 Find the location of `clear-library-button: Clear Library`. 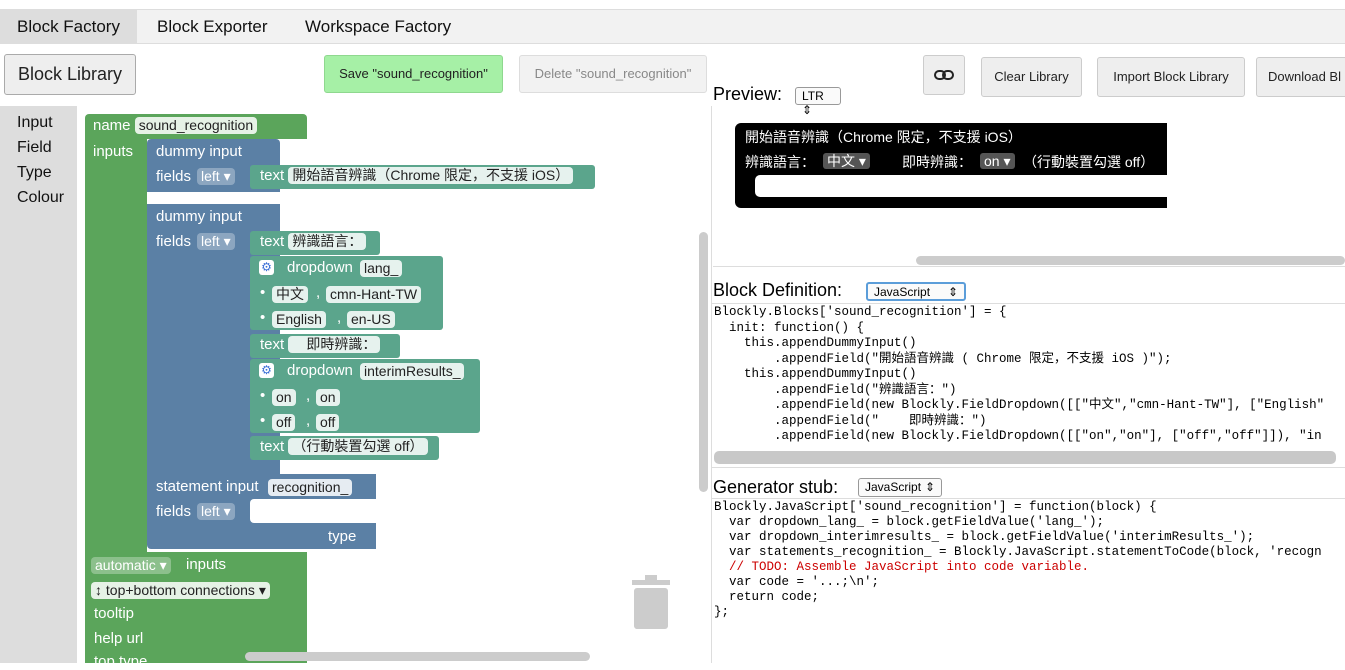

clear-library-button: Clear Library is located at coordinates (1031, 77).